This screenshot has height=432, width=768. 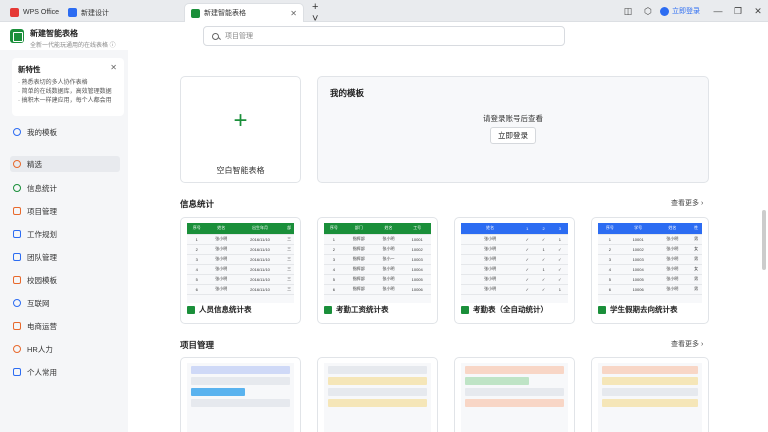 What do you see at coordinates (65, 234) in the screenshot?
I see `sidebar-item-work-planning: 工作规划` at bounding box center [65, 234].